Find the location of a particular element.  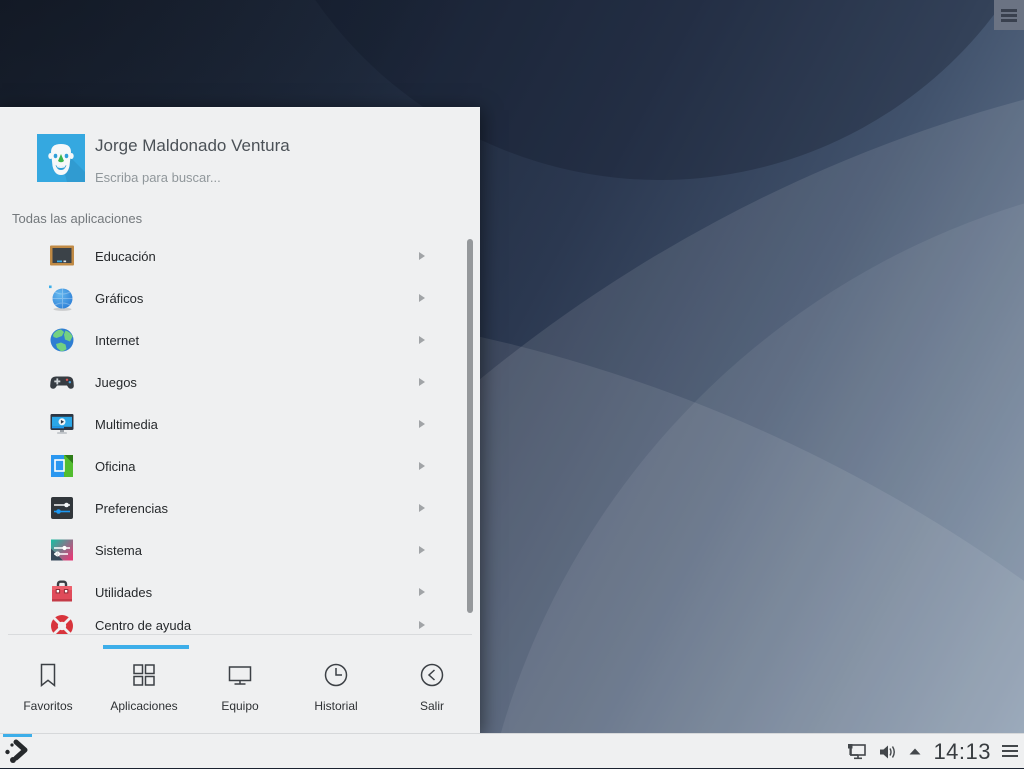

games-gamepad-icon is located at coordinates (62, 382).